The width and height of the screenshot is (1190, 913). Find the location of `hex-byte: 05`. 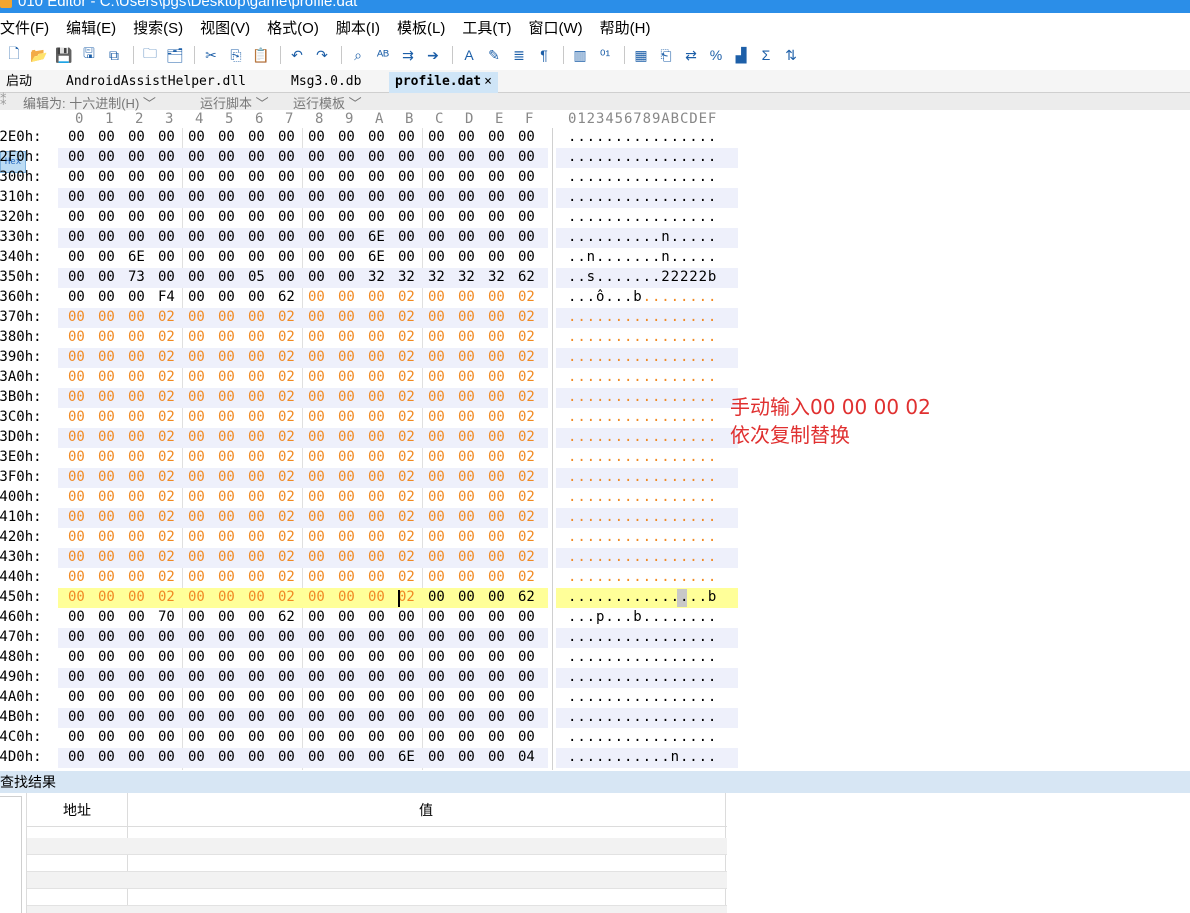

hex-byte: 05 is located at coordinates (256, 277).